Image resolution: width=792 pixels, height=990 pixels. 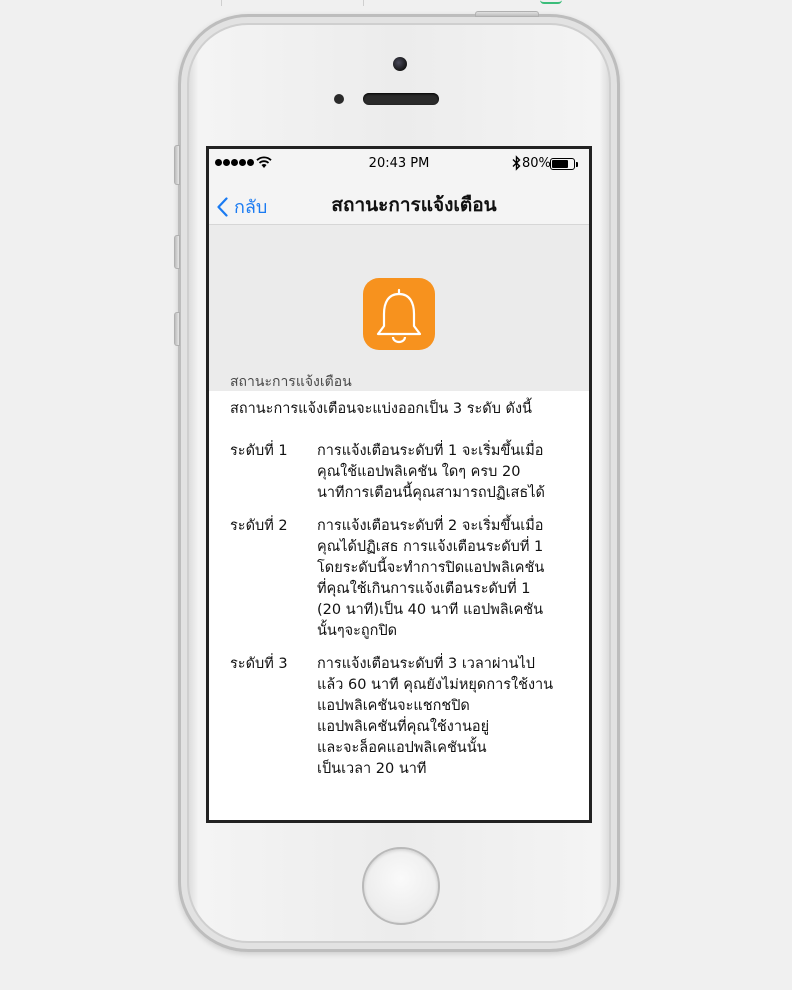 I want to click on section-label: สถานะการแจ้งเตือน, so click(x=291, y=382).